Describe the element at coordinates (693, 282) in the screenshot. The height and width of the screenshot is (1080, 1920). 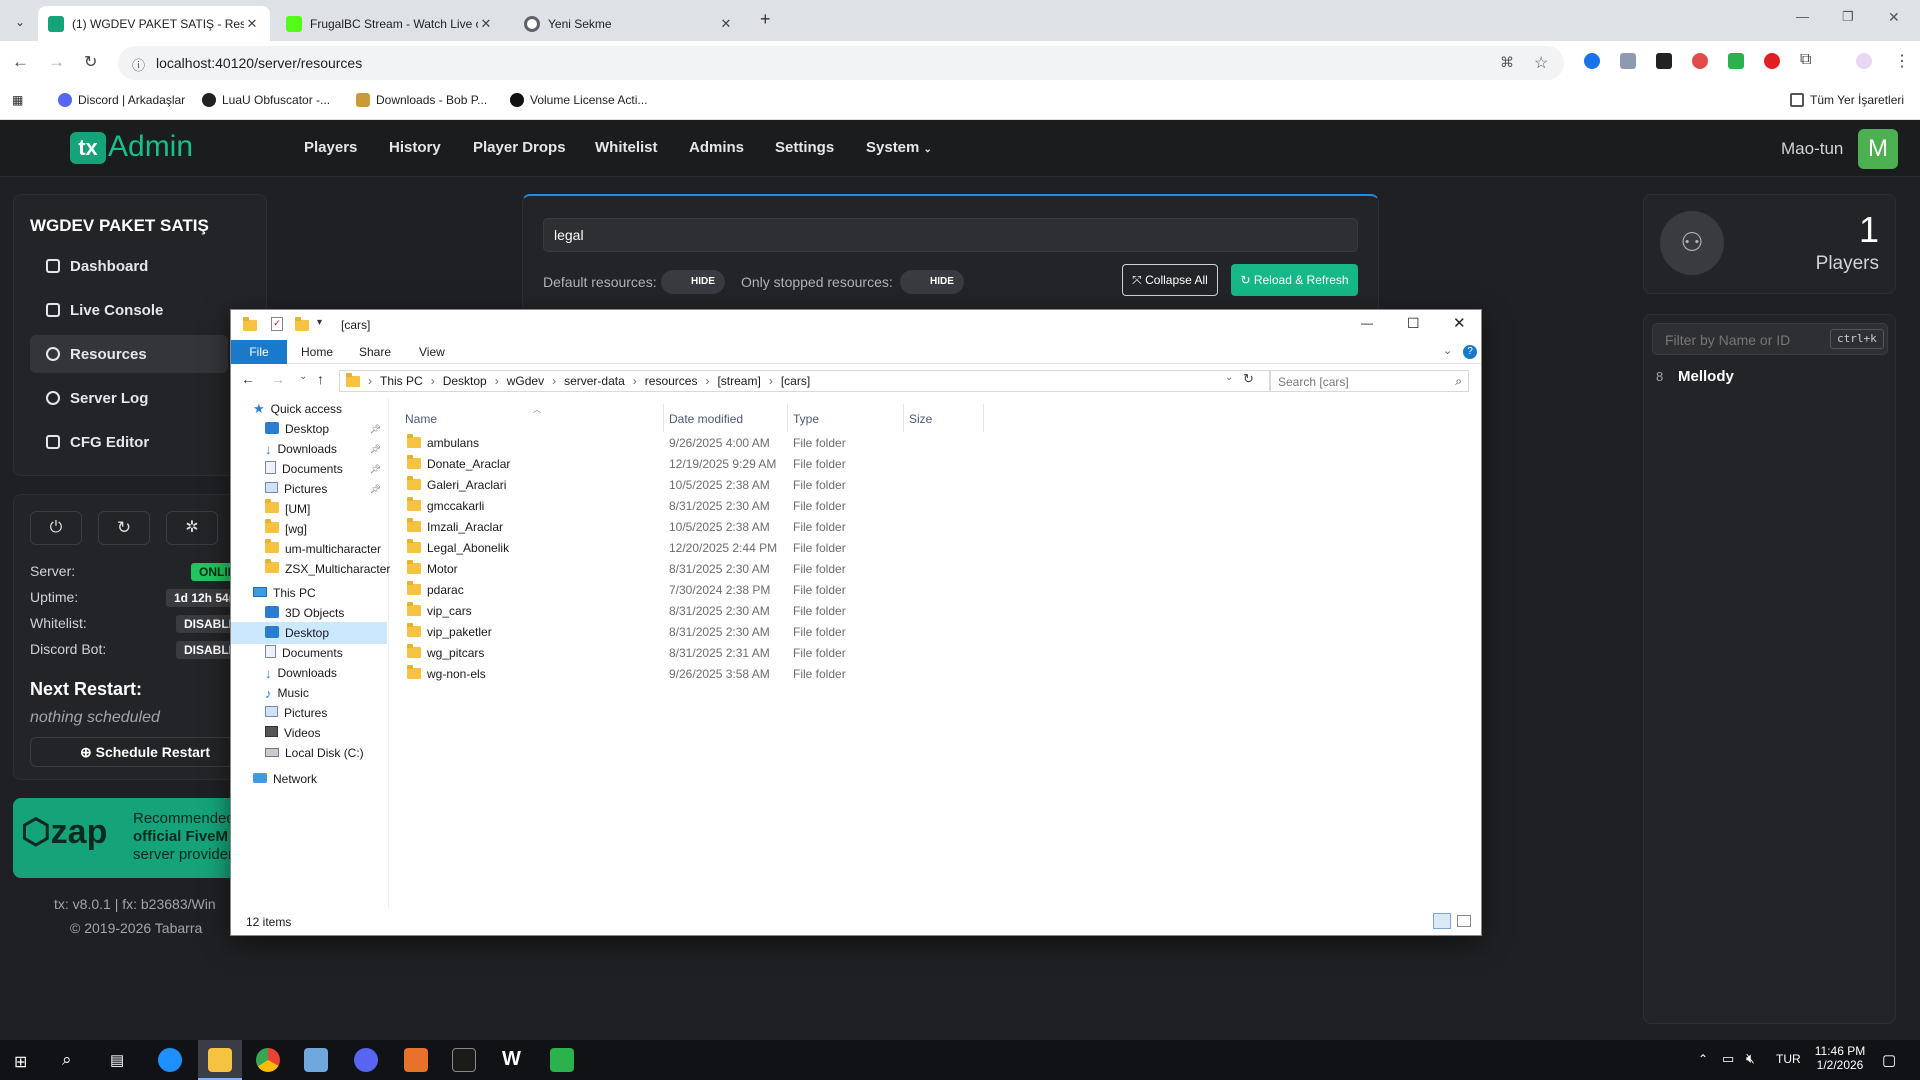
I see `default-resources-toggle: HIDE` at that location.